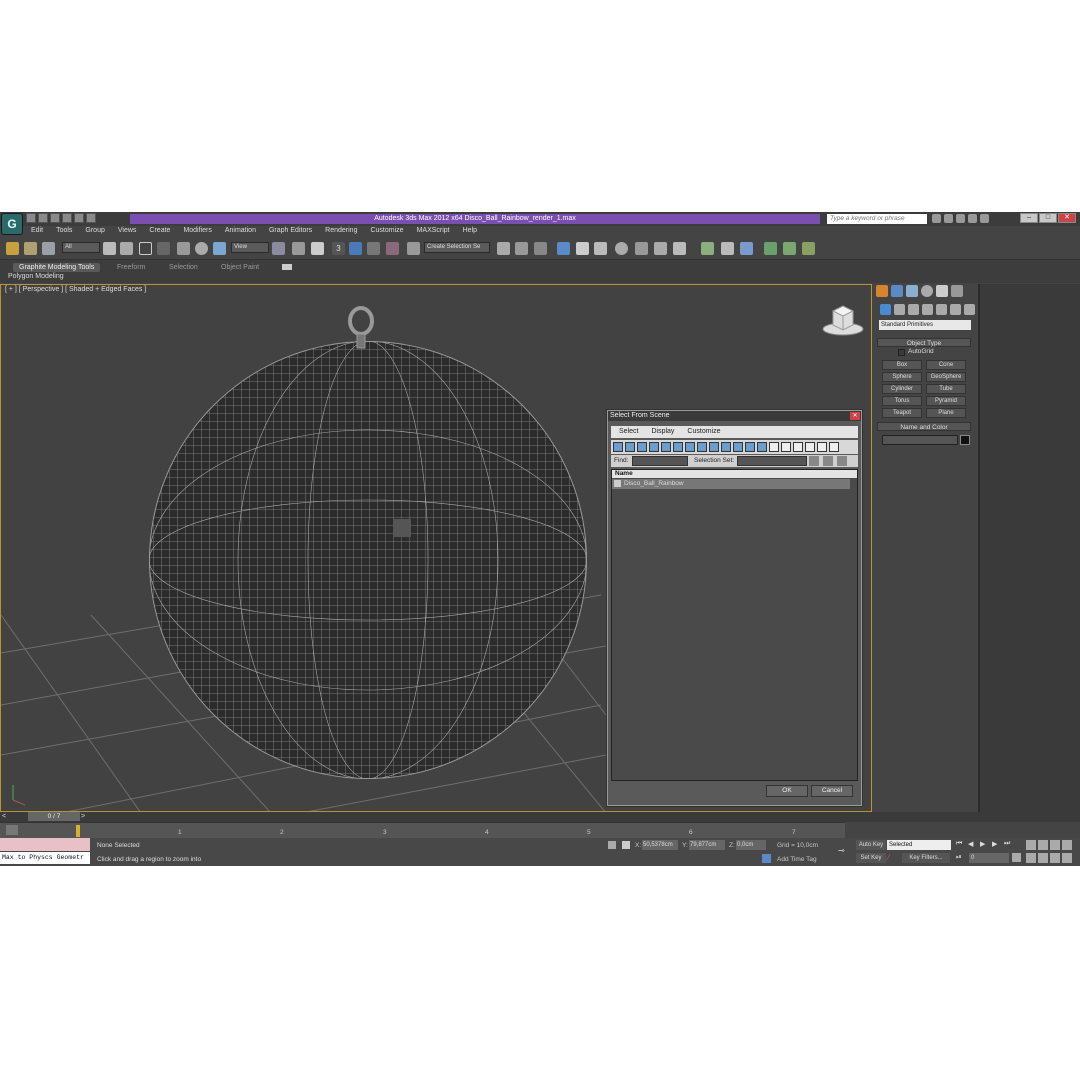  Describe the element at coordinates (4, 816) in the screenshot. I see `slider-prev-icon: <` at that location.